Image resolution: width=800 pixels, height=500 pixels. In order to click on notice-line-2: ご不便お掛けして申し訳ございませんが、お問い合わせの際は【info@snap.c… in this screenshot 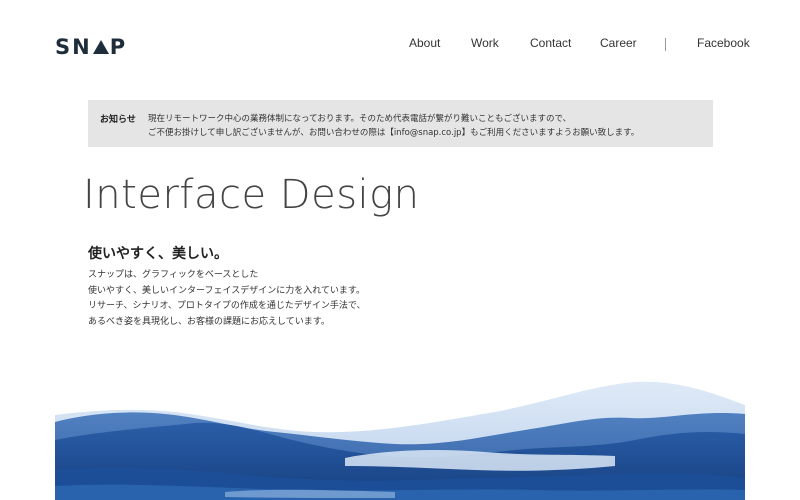, I will do `click(394, 133)`.